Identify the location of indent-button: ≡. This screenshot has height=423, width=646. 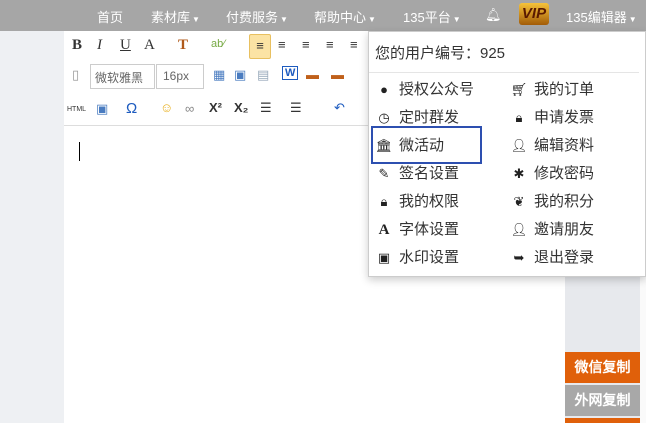
(354, 44).